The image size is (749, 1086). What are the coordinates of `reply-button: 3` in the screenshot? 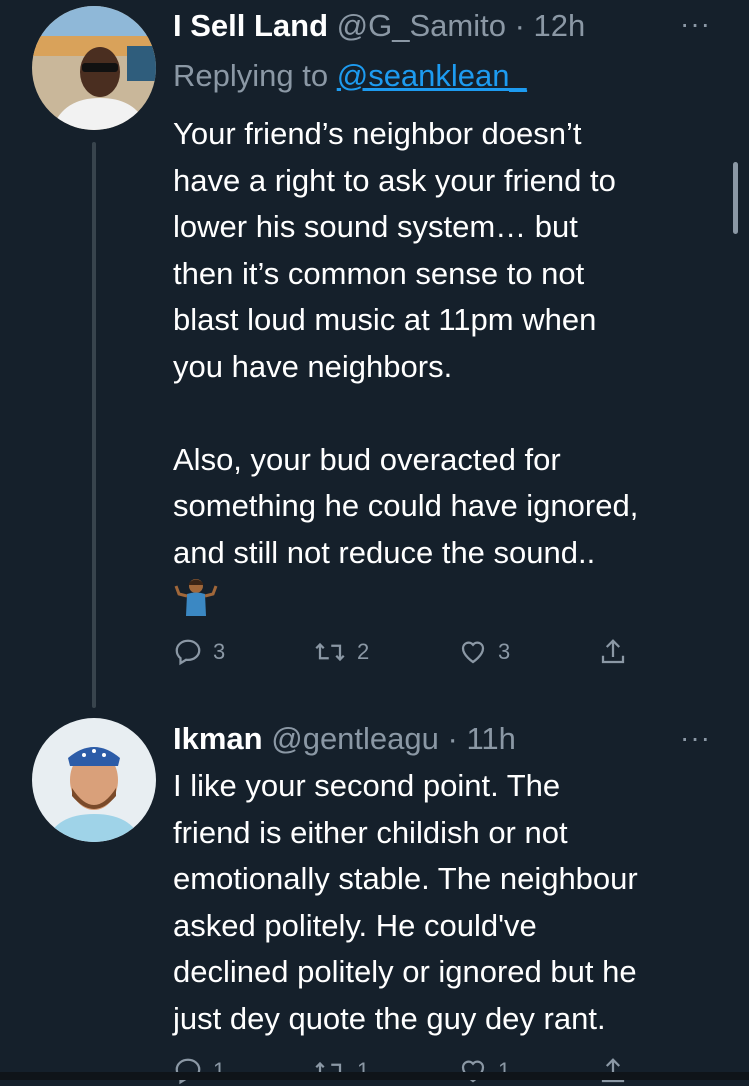 It's located at (243, 652).